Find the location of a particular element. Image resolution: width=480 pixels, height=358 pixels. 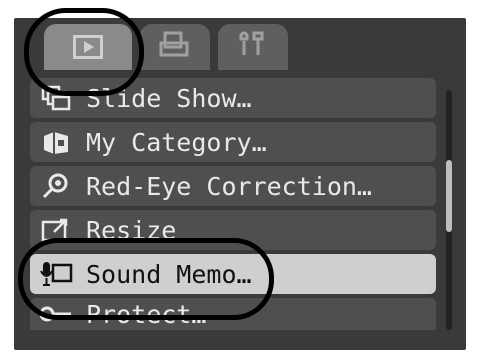

scrollbar is located at coordinates (449, 210).